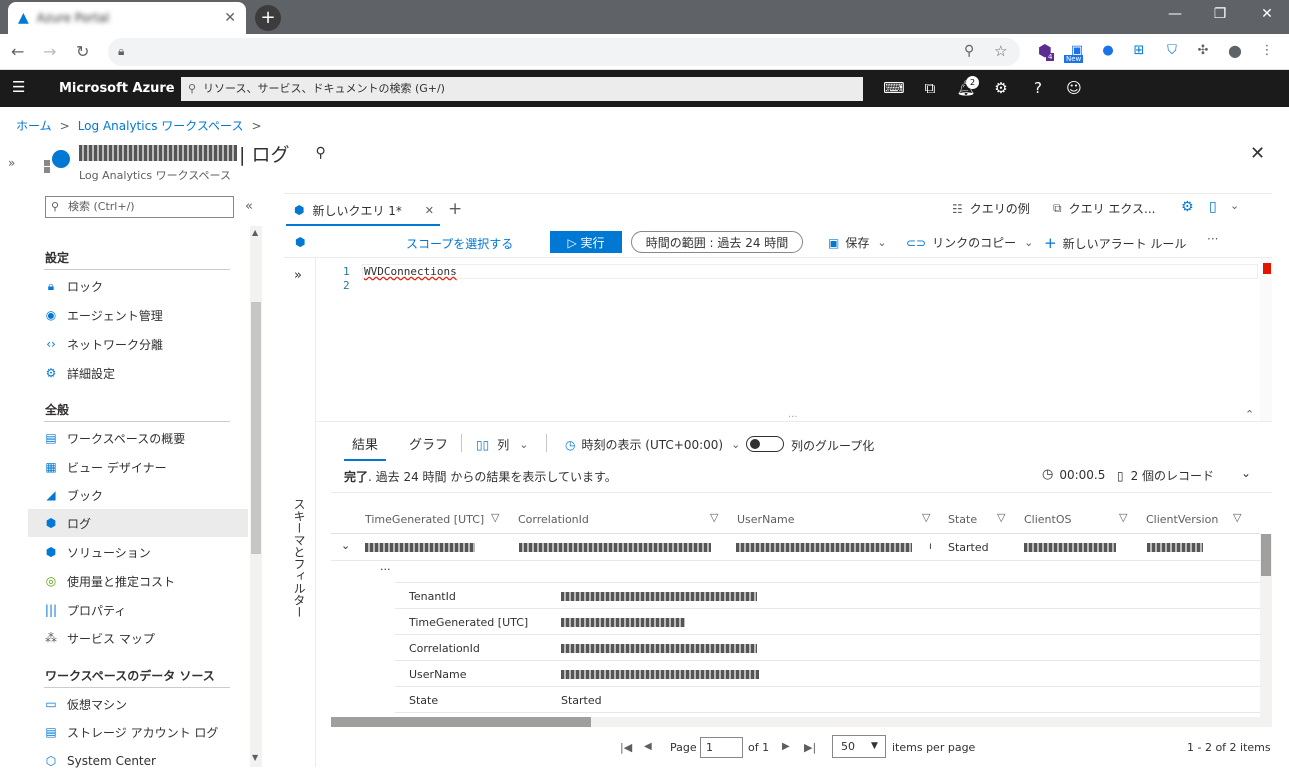 The width and height of the screenshot is (1289, 775). I want to click on browser-menu-icon: ⋮, so click(1267, 51).